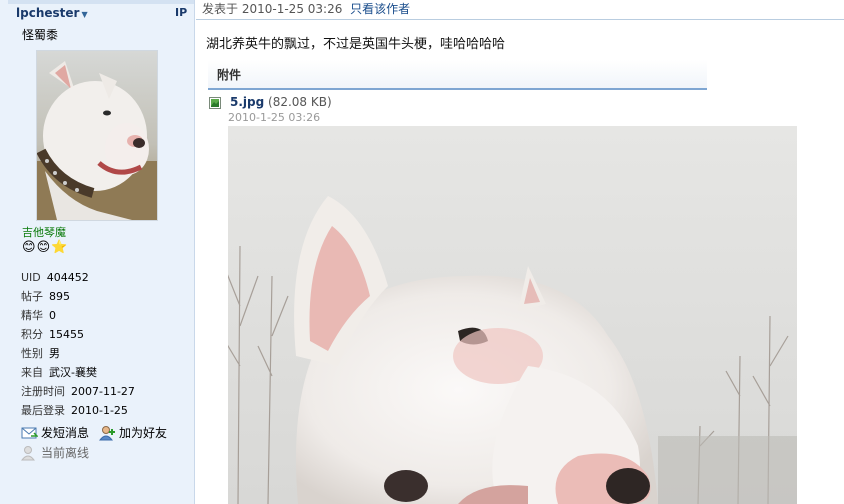 This screenshot has width=844, height=504. I want to click on rank-stars: 😊 😊 ⭐, so click(44, 248).